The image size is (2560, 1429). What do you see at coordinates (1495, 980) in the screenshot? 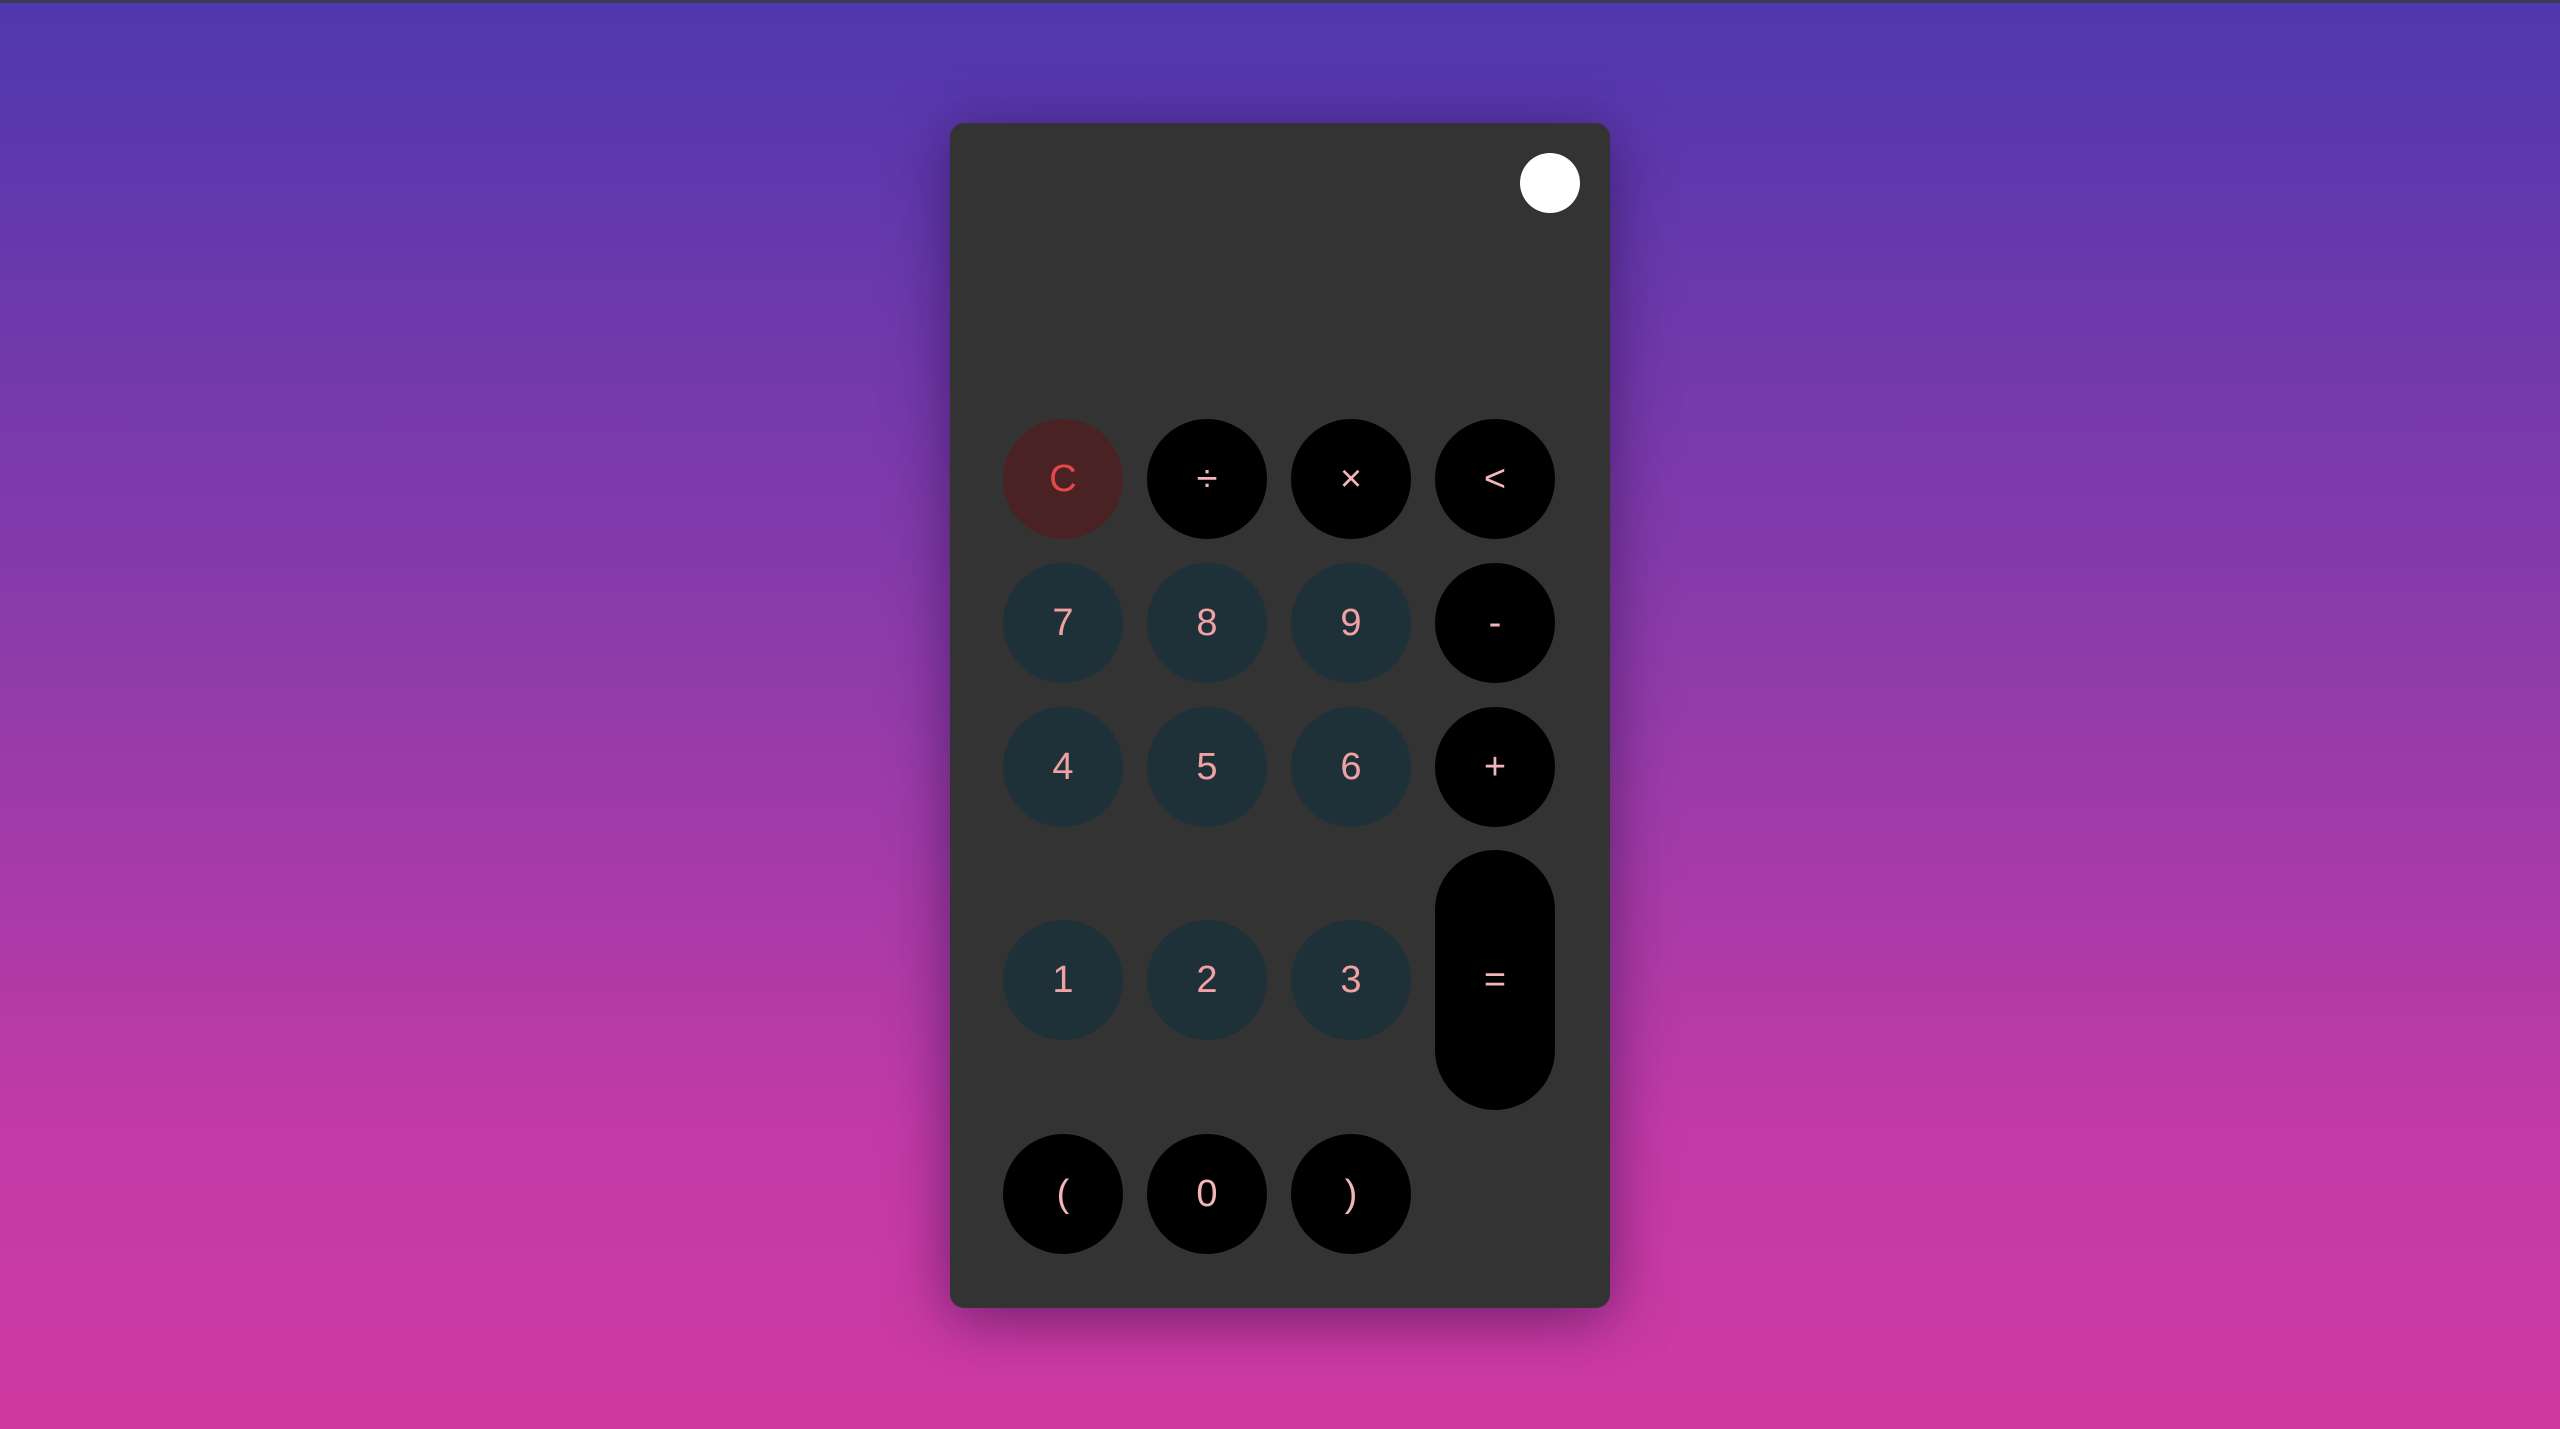
I see `equals-button: =` at bounding box center [1495, 980].